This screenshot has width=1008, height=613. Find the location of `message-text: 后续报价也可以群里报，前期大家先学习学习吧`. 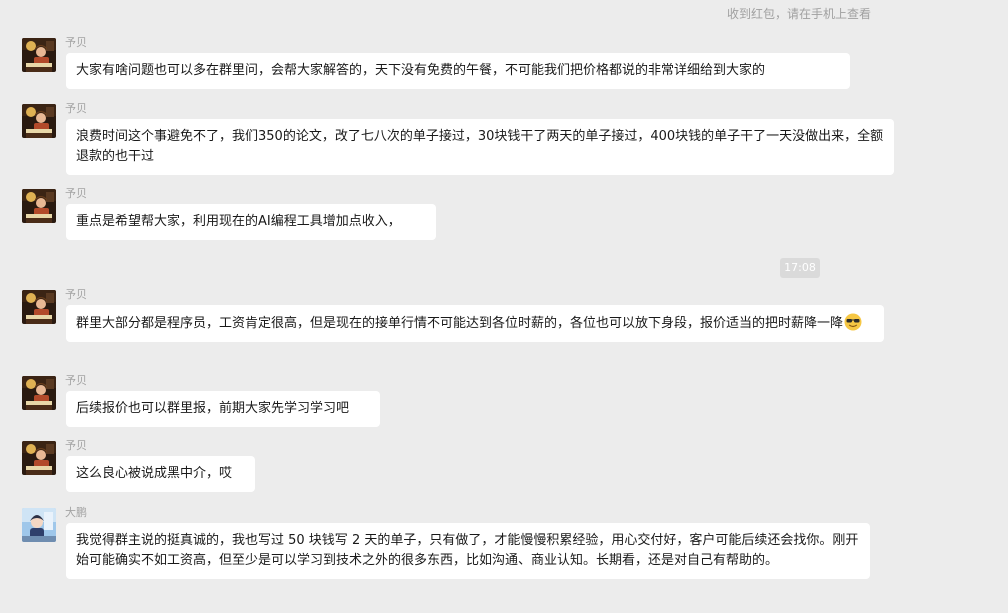

message-text: 后续报价也可以群里报，前期大家先学习学习吧 is located at coordinates (213, 408).